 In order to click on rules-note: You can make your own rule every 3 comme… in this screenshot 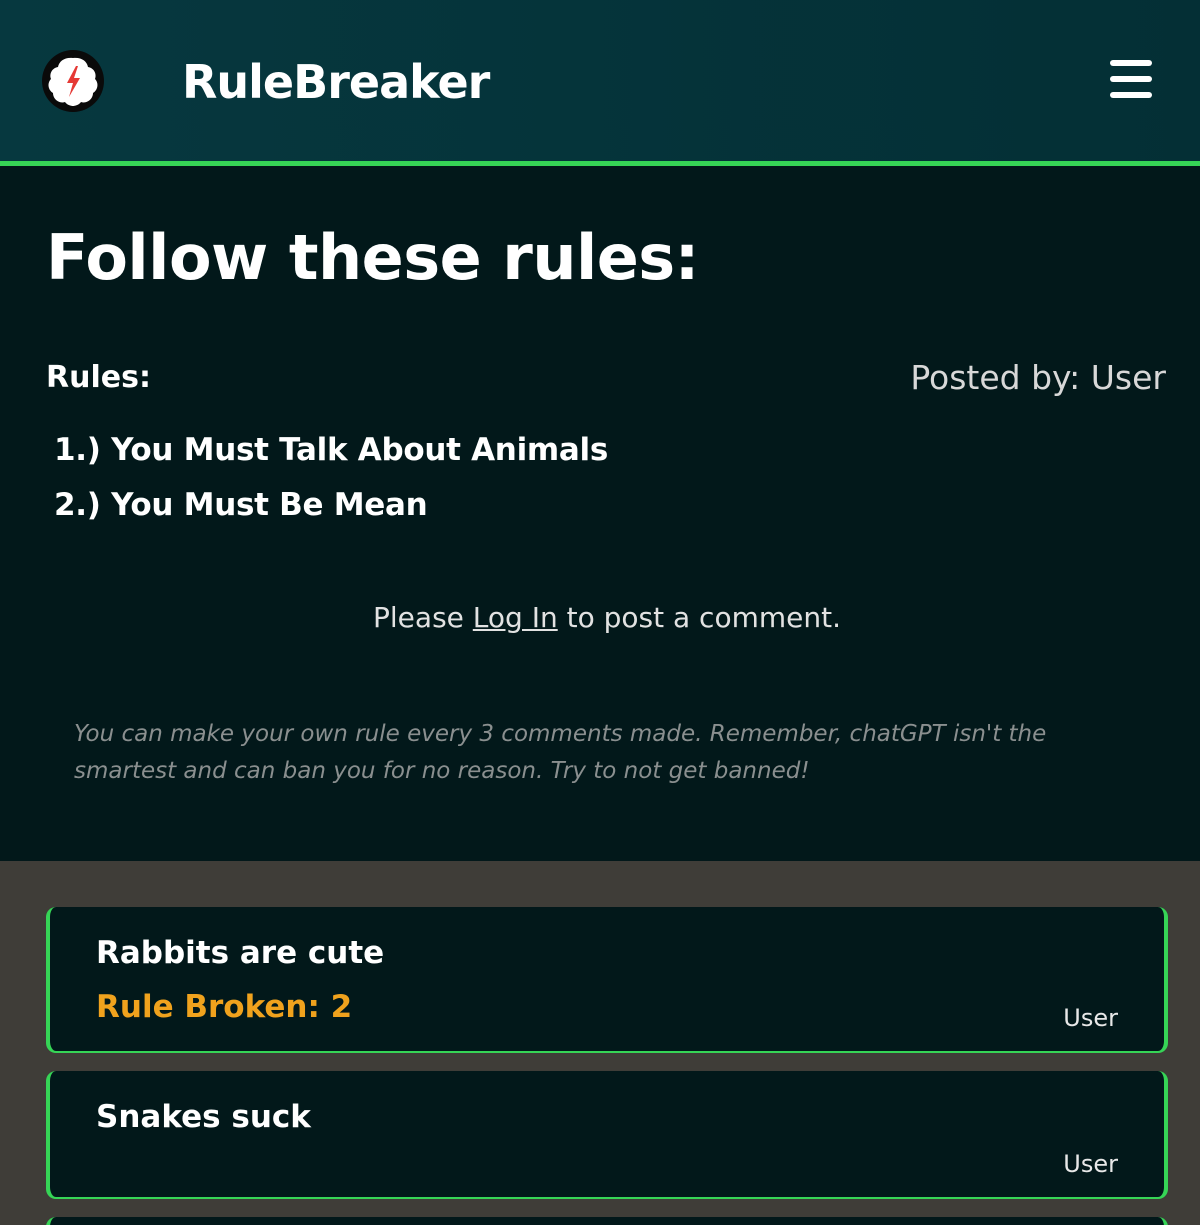, I will do `click(560, 752)`.